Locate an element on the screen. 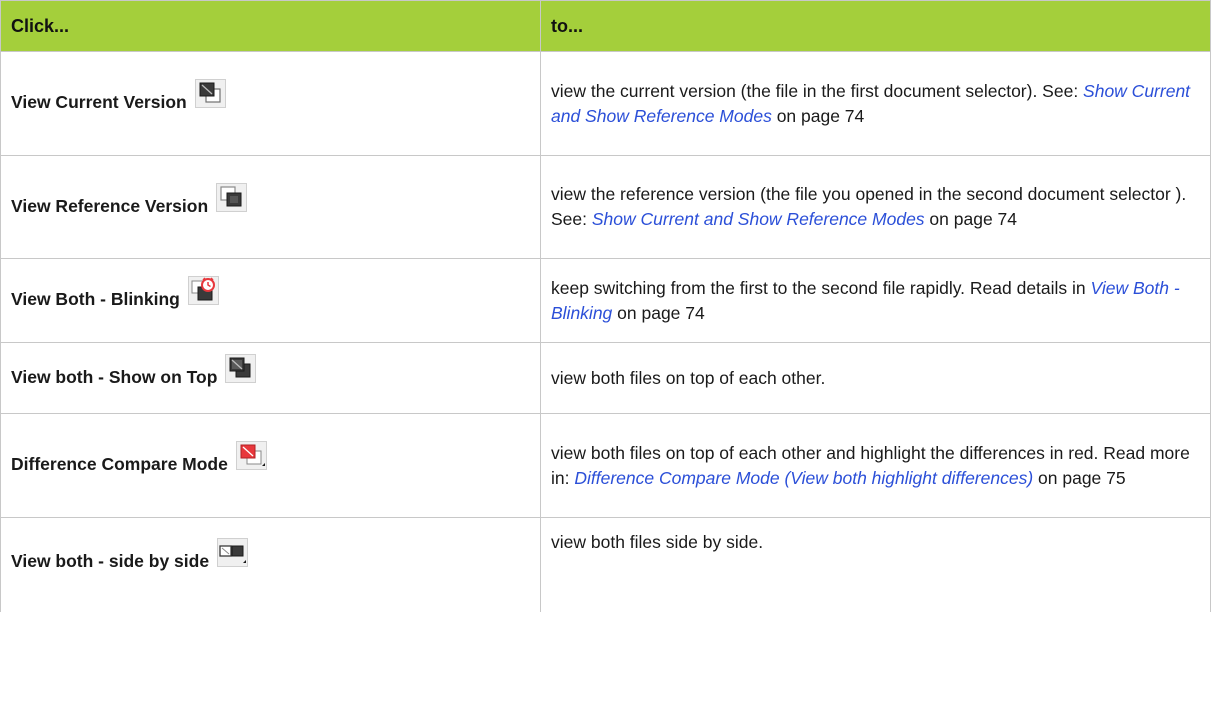  view-current-version-icon is located at coordinates (210, 93).